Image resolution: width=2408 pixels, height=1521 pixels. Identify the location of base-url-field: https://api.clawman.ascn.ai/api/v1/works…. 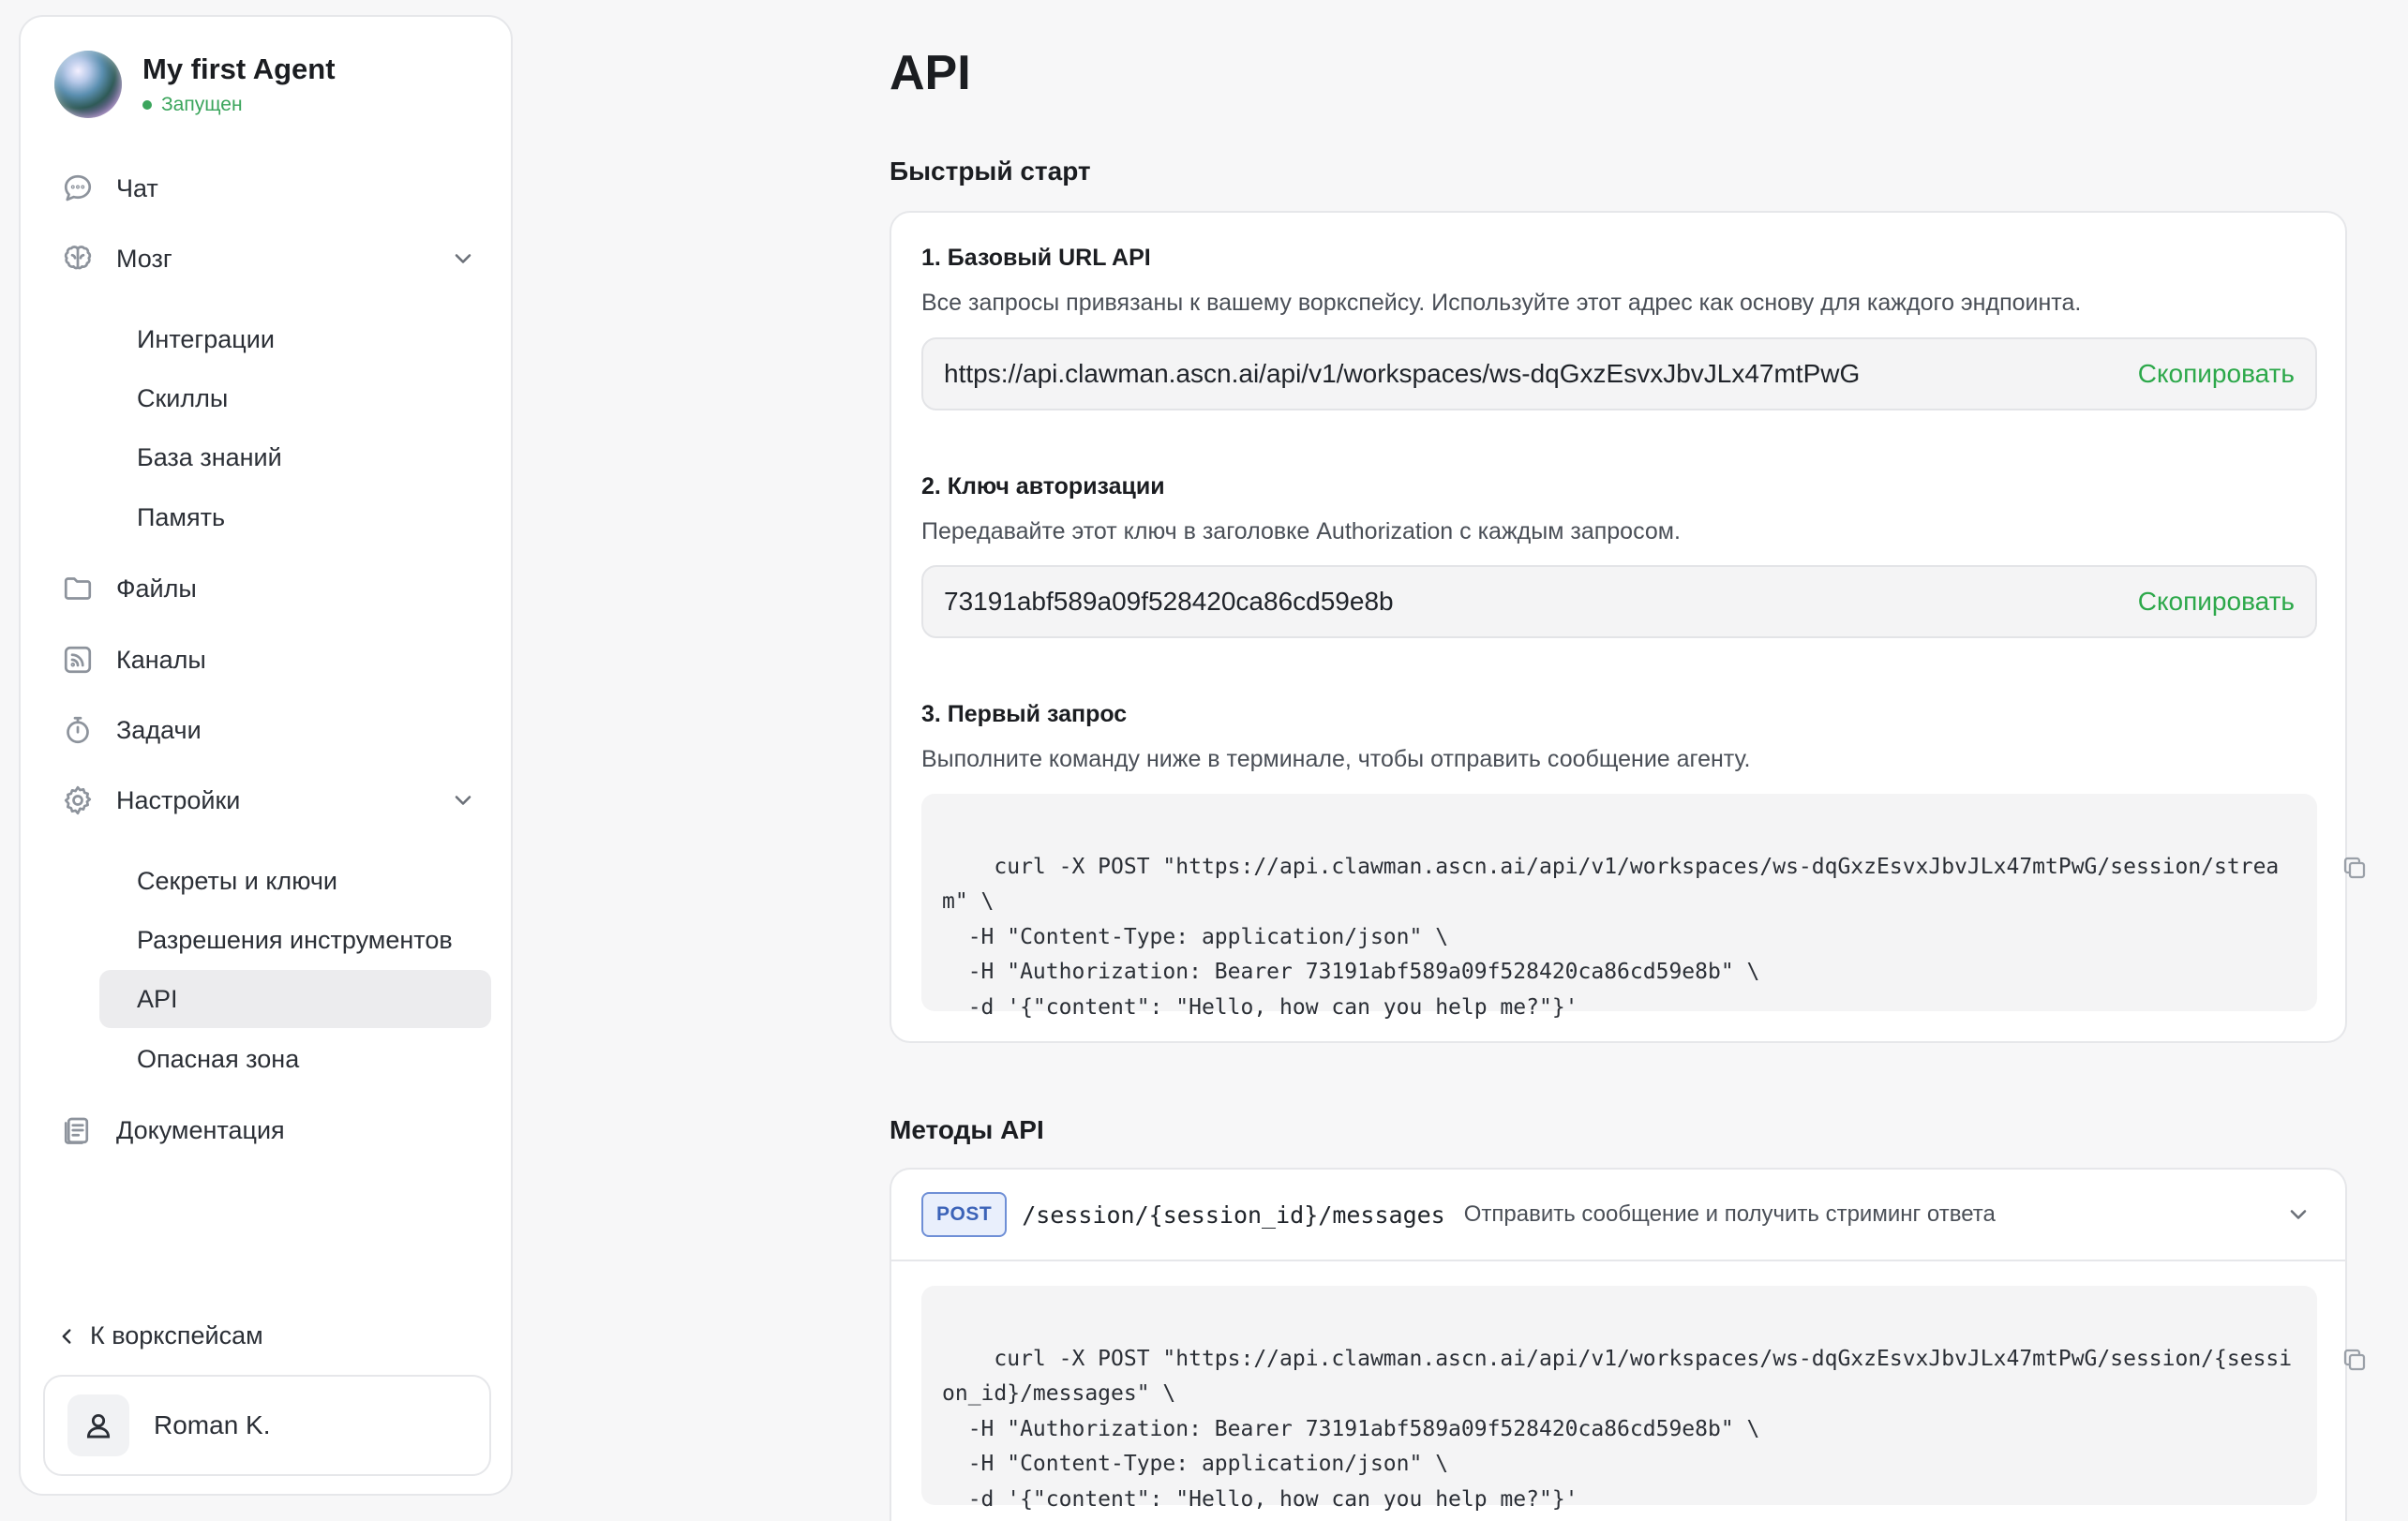
(1619, 373).